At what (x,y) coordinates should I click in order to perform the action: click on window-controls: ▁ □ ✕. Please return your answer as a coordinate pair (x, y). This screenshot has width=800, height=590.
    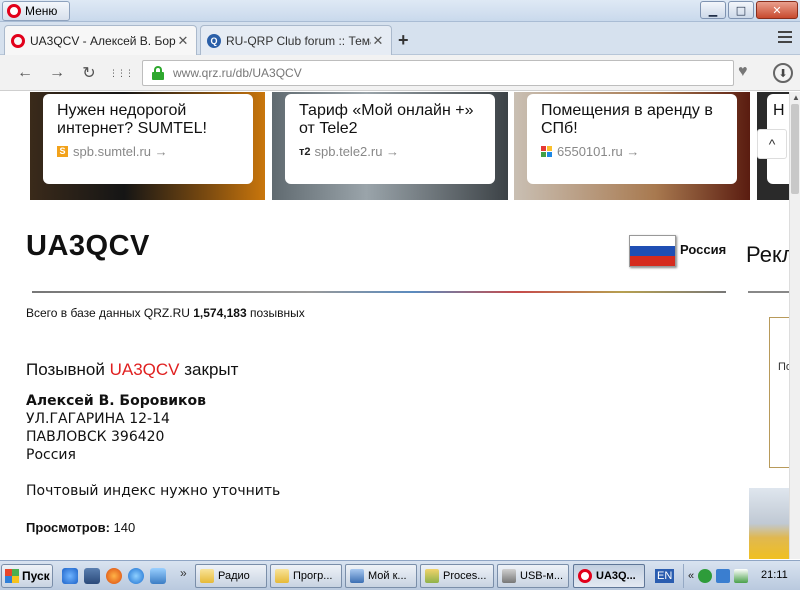
    Looking at the image, I should click on (749, 10).